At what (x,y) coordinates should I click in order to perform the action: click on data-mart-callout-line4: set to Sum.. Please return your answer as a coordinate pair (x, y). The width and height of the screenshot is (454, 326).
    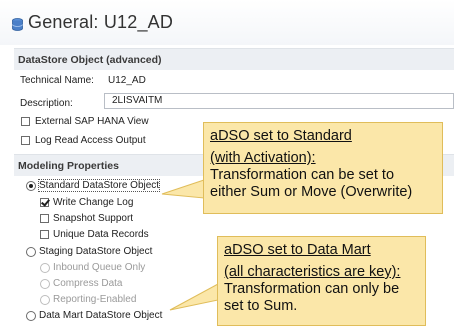
    Looking at the image, I should click on (261, 306).